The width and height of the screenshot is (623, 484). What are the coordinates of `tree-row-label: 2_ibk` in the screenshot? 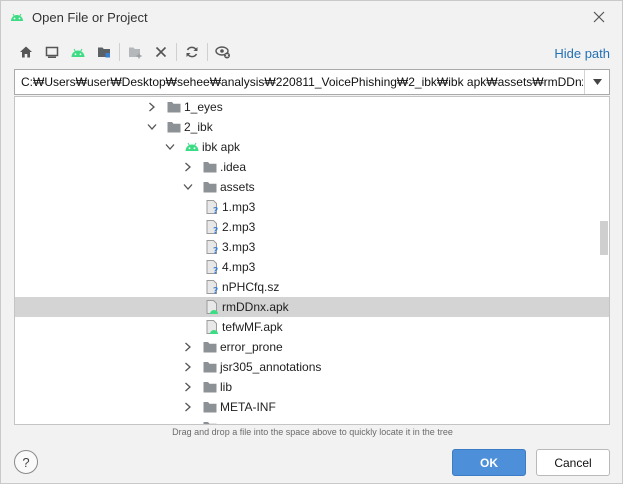 It's located at (198, 127).